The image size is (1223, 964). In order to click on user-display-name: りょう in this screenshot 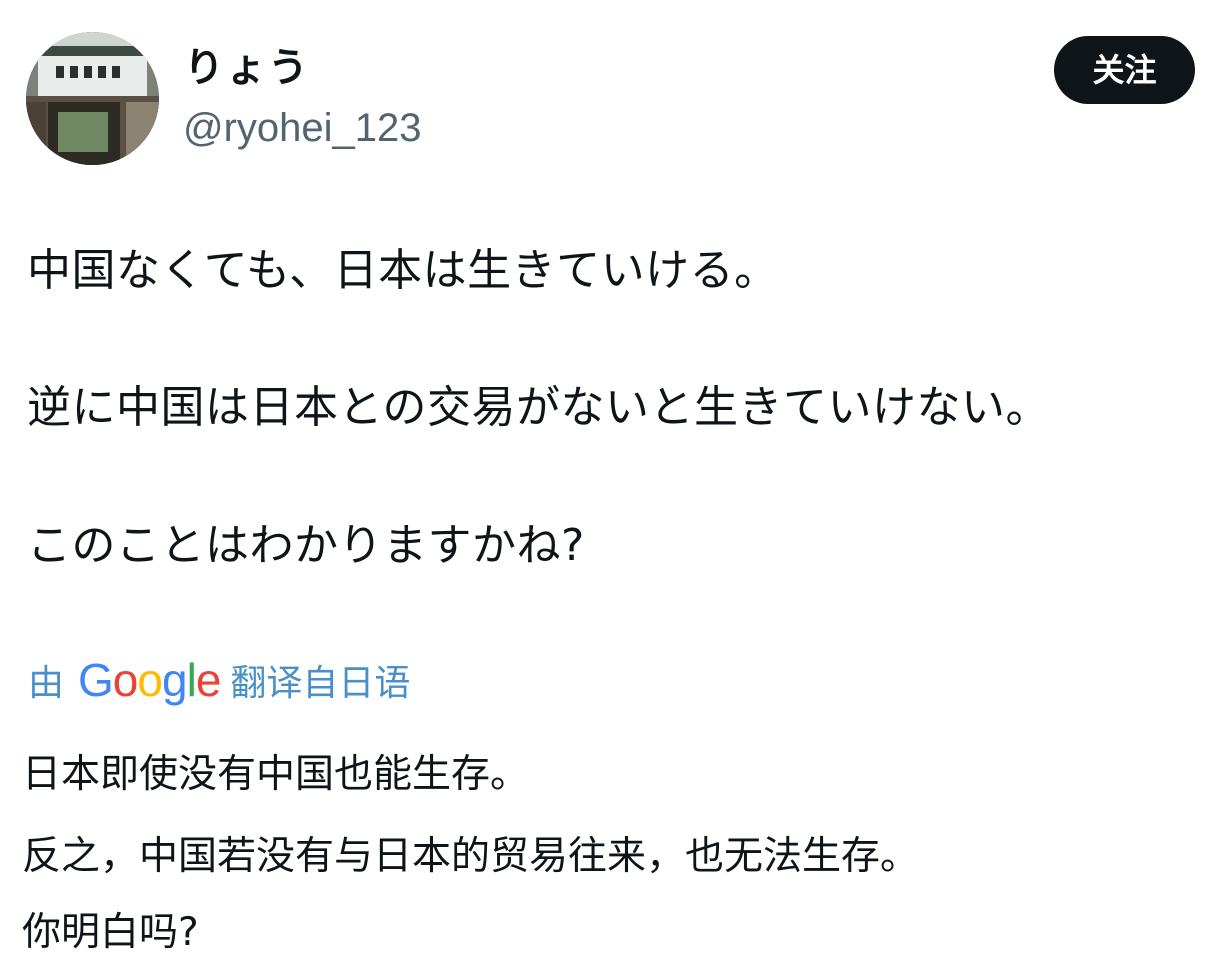, I will do `click(247, 68)`.